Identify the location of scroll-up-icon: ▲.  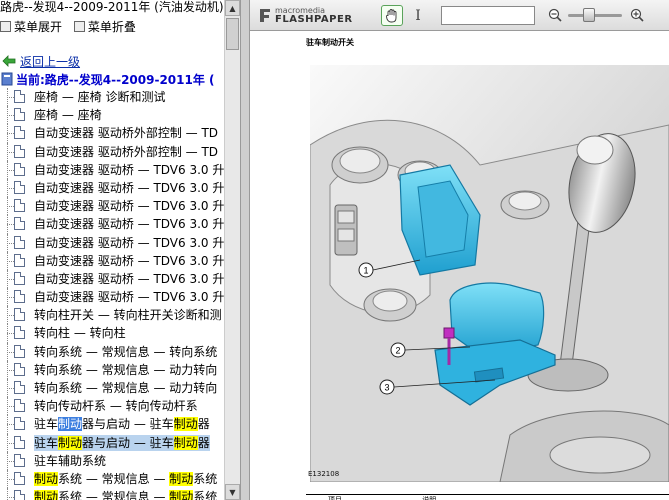
(232, 8).